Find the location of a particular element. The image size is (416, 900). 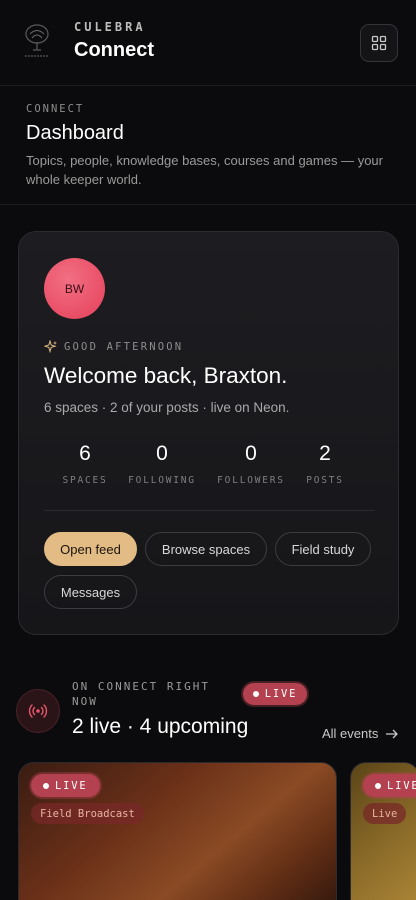

section-kicker: ON CONNECT RIGHT NOW is located at coordinates (141, 694).